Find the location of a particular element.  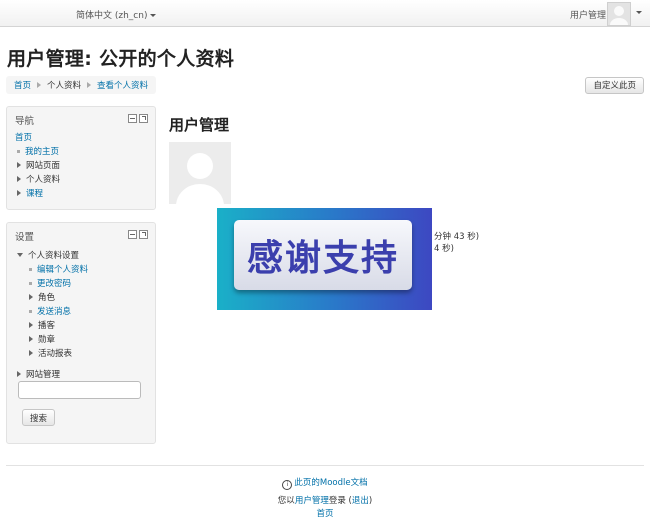

footer-home-link: 首页 is located at coordinates (325, 513).